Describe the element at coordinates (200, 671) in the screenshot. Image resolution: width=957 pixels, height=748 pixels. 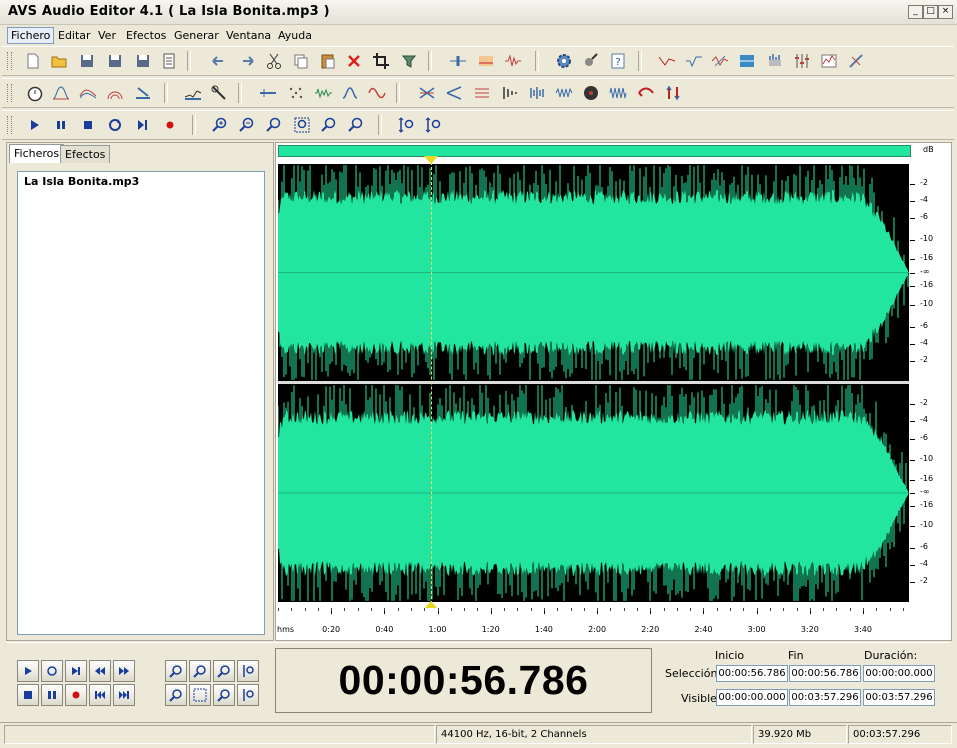
I see `zoom-out-button` at that location.